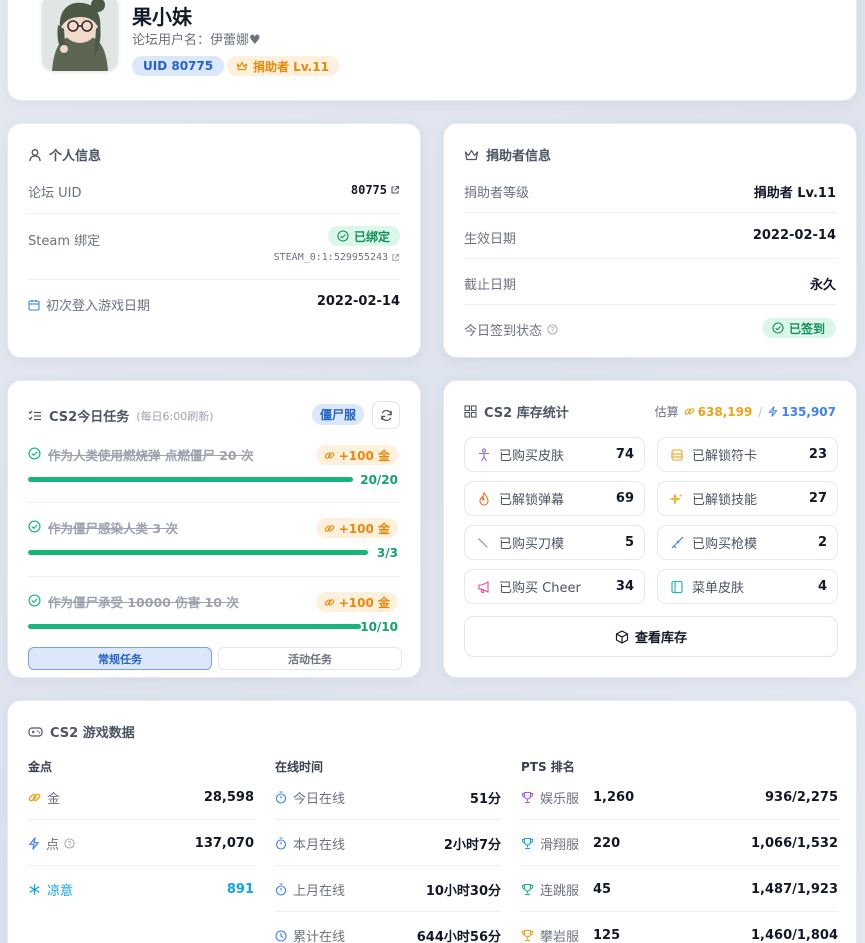 Image resolution: width=865 pixels, height=943 pixels. I want to click on inventory-item-value: 74, so click(624, 454).